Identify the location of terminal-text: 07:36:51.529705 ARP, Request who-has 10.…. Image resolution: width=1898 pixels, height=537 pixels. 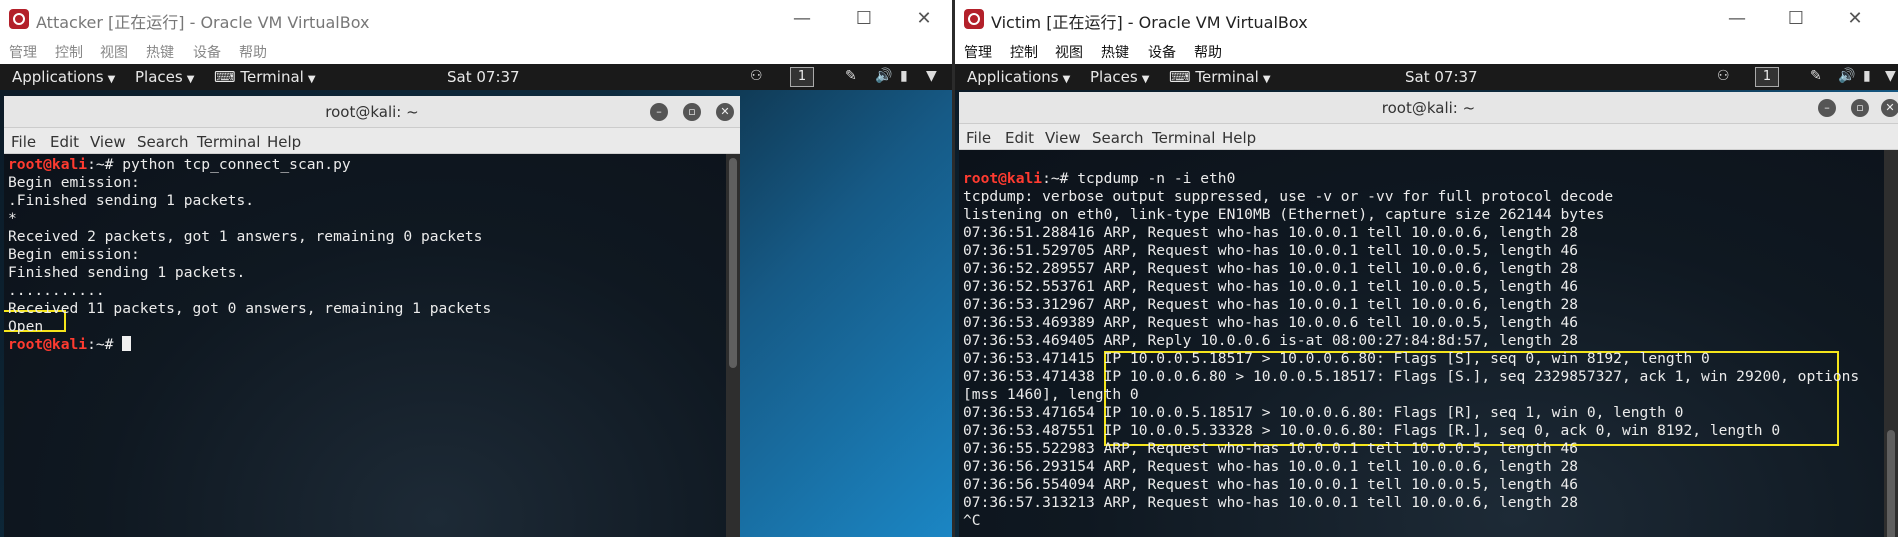
(1271, 250).